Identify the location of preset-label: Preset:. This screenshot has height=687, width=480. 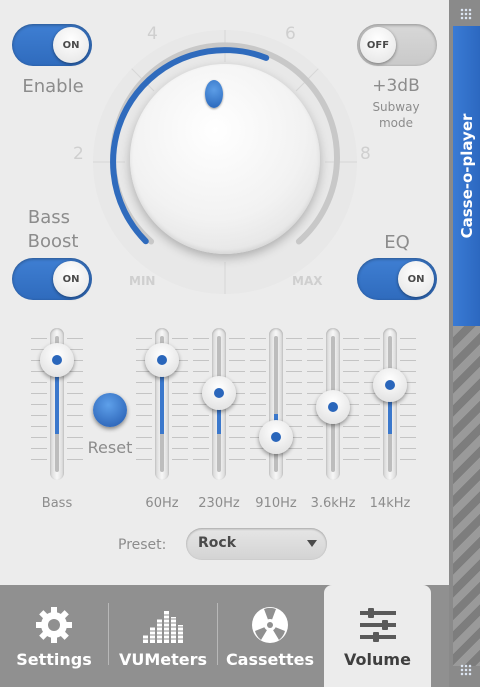
(142, 545).